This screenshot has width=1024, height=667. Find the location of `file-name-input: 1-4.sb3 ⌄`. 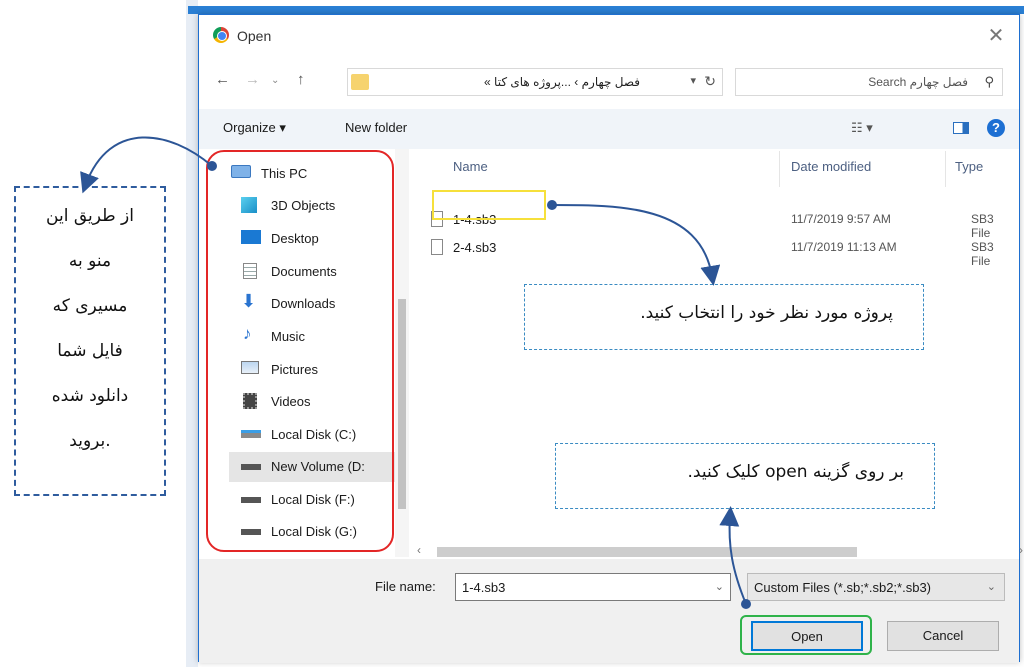

file-name-input: 1-4.sb3 ⌄ is located at coordinates (593, 587).